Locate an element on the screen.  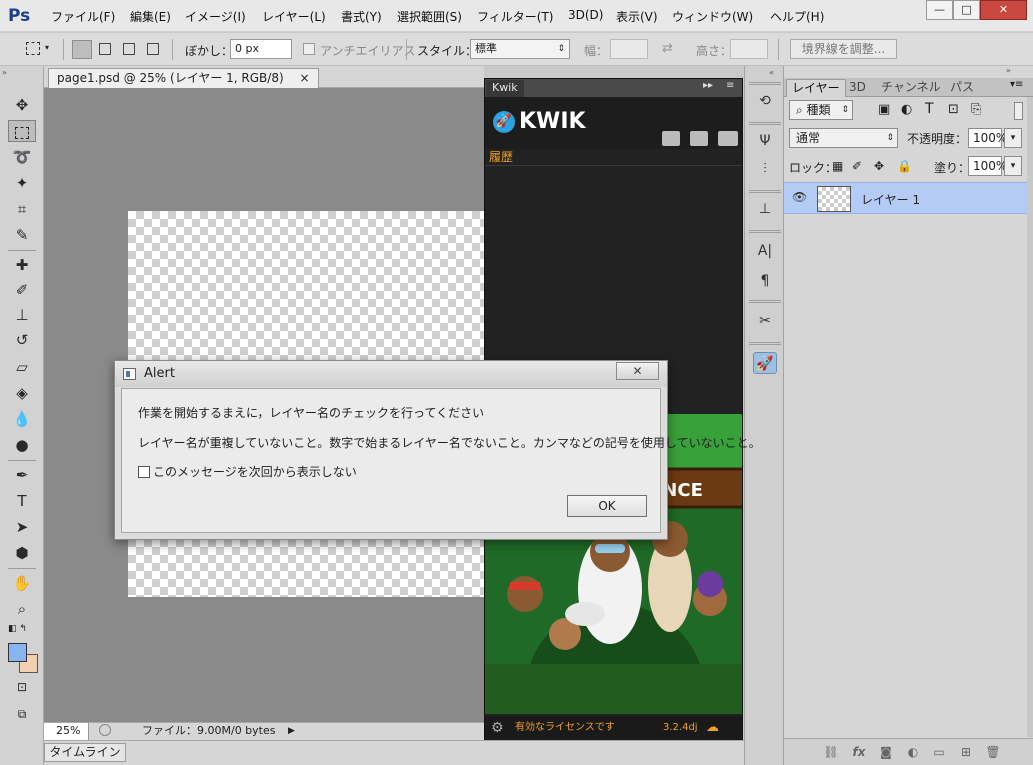
menu-select: 選択範囲(S) is located at coordinates (429, 16).